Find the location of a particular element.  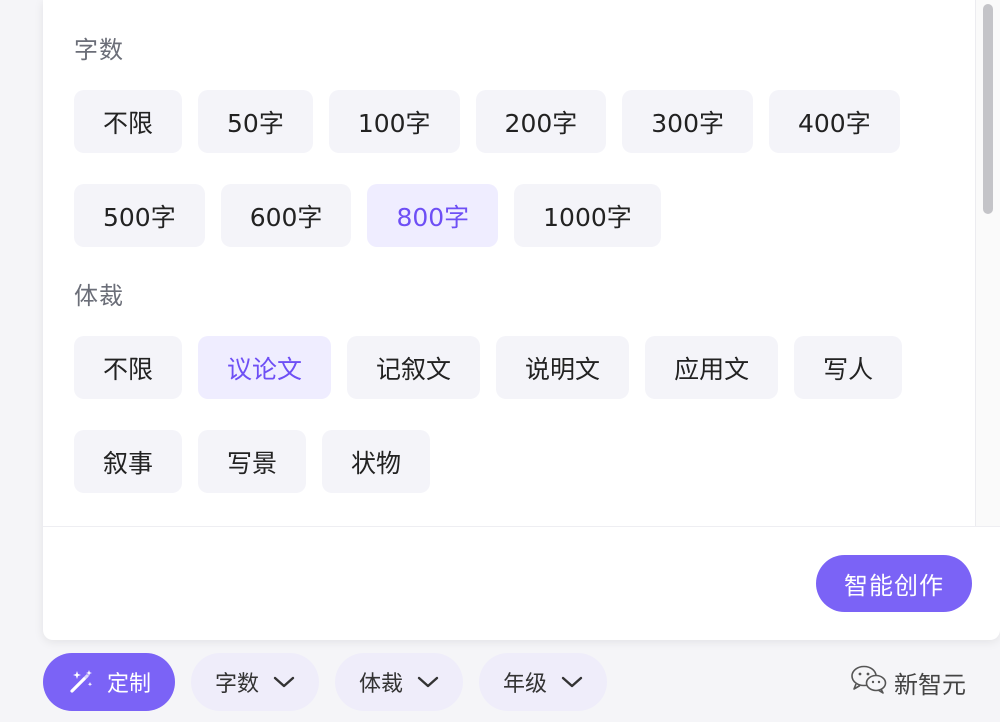

word-count-option-200: 200字 is located at coordinates (541, 121).